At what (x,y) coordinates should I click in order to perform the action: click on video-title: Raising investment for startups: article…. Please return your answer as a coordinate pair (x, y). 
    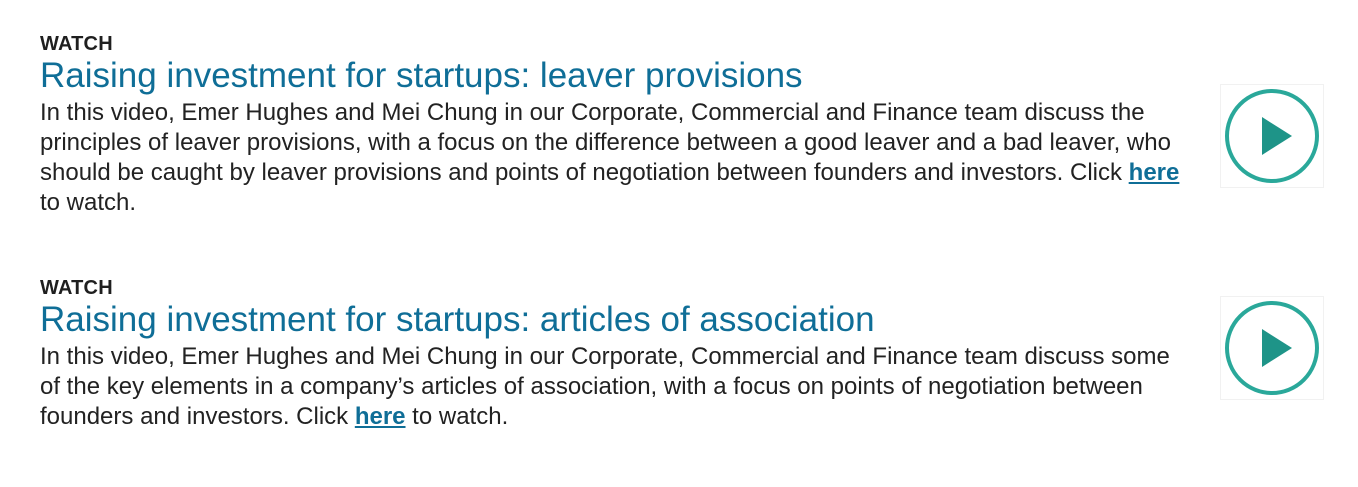
    Looking at the image, I should click on (685, 320).